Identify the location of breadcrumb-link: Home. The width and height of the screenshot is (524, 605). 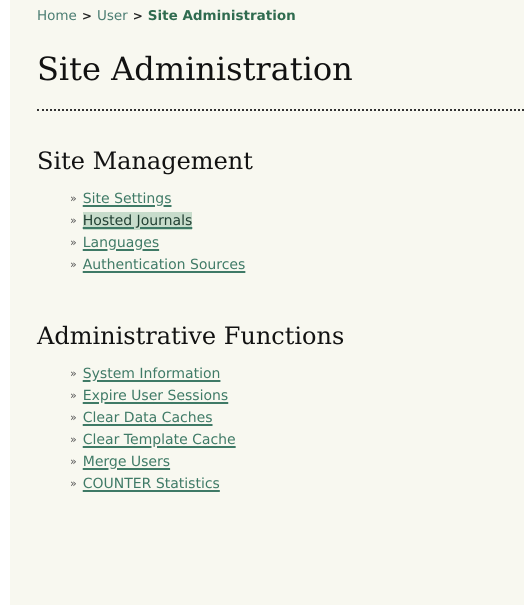
(57, 16).